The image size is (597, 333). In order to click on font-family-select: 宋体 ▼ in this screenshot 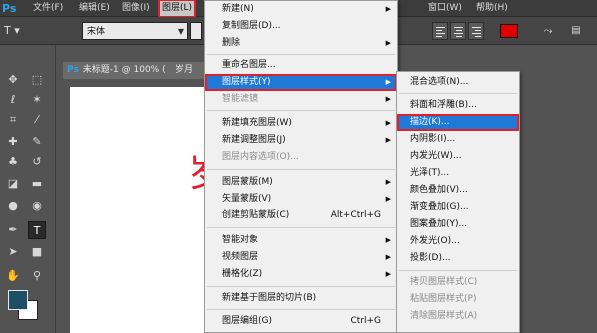, I will do `click(135, 31)`.